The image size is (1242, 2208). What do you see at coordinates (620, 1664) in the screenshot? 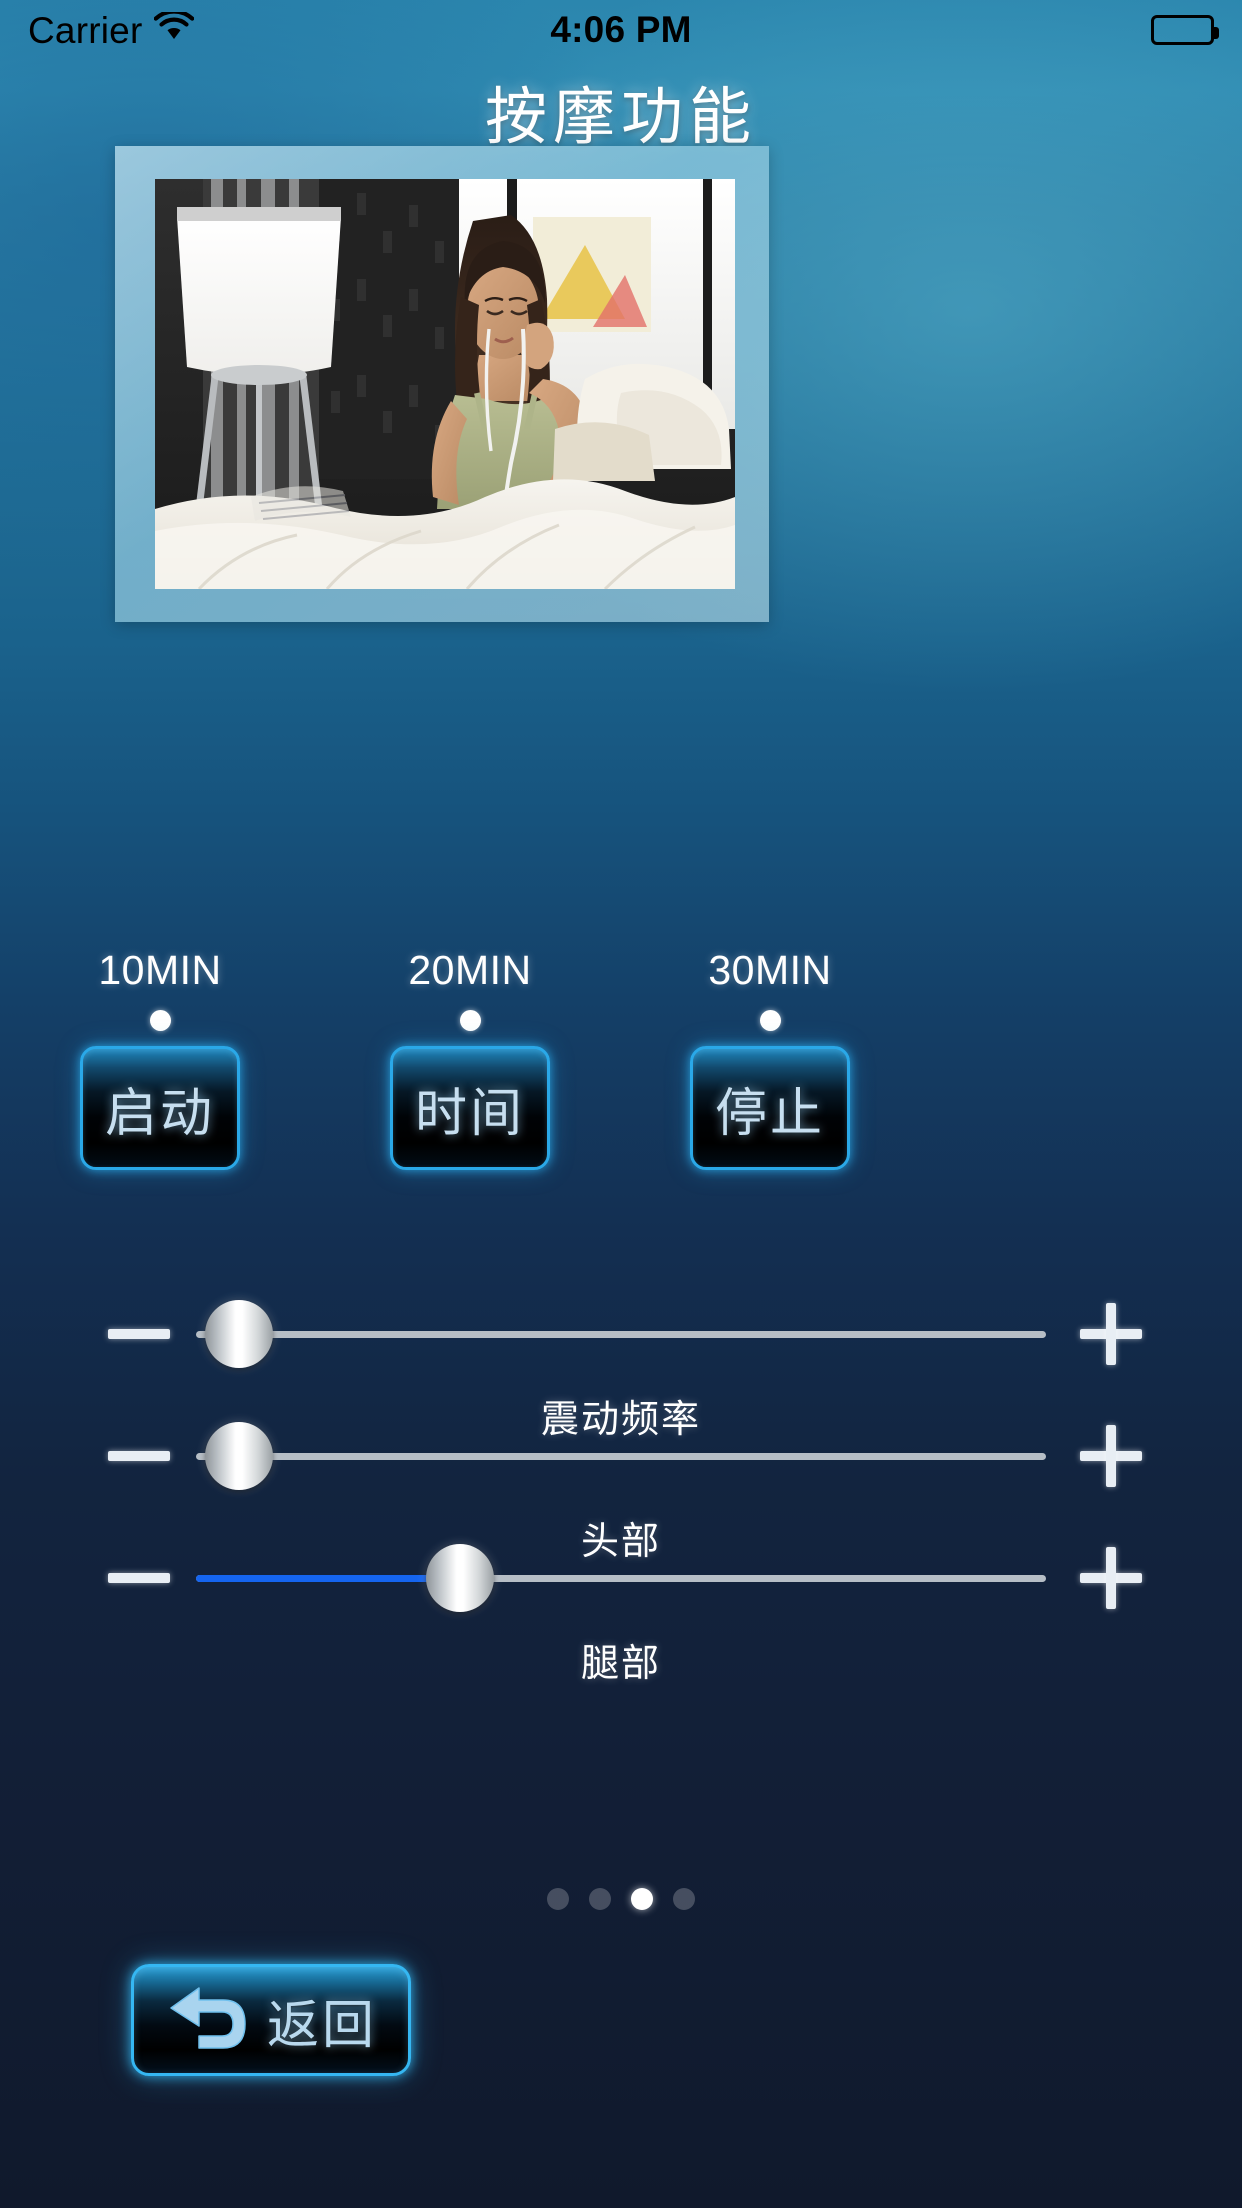
I see `slider-caption: 腿部` at bounding box center [620, 1664].